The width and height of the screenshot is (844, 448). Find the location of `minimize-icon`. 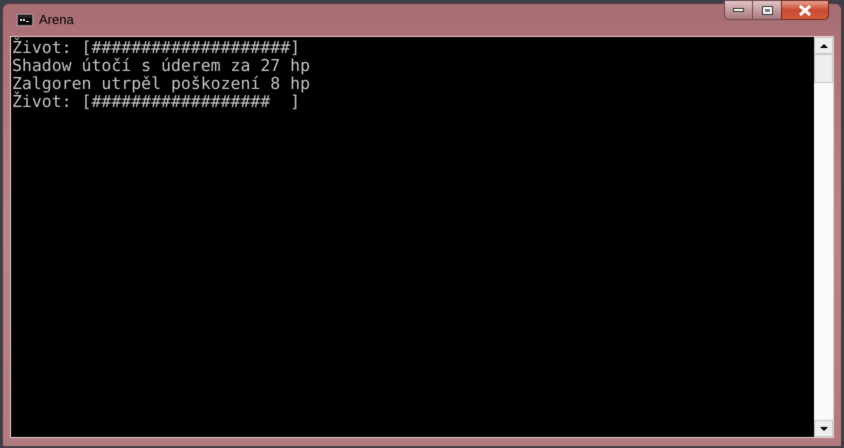

minimize-icon is located at coordinates (738, 10).